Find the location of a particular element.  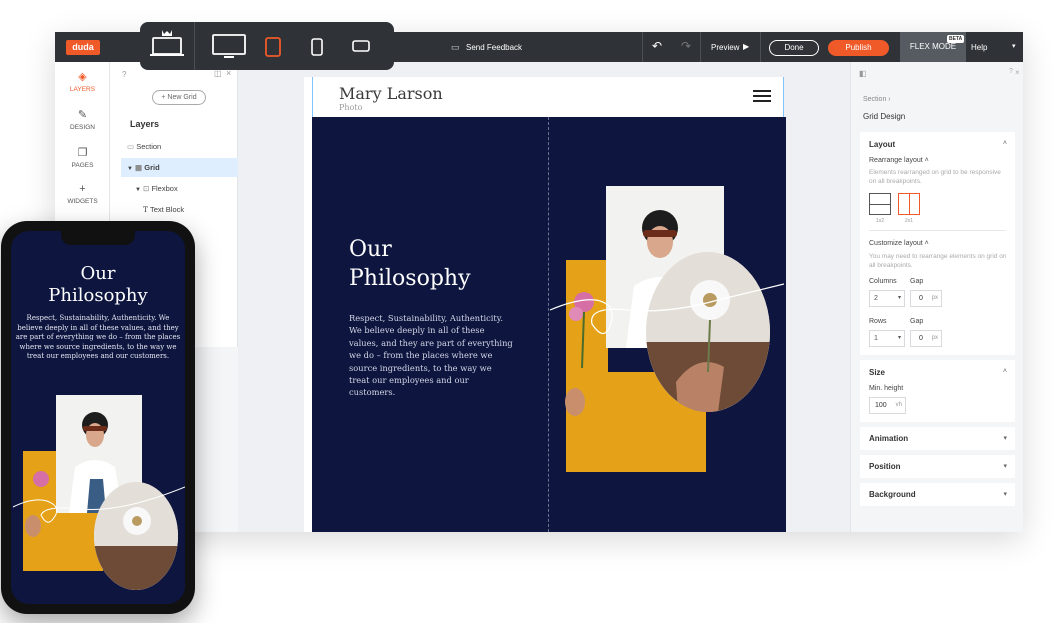

send-feedback-link: Send Feedback is located at coordinates (494, 47).